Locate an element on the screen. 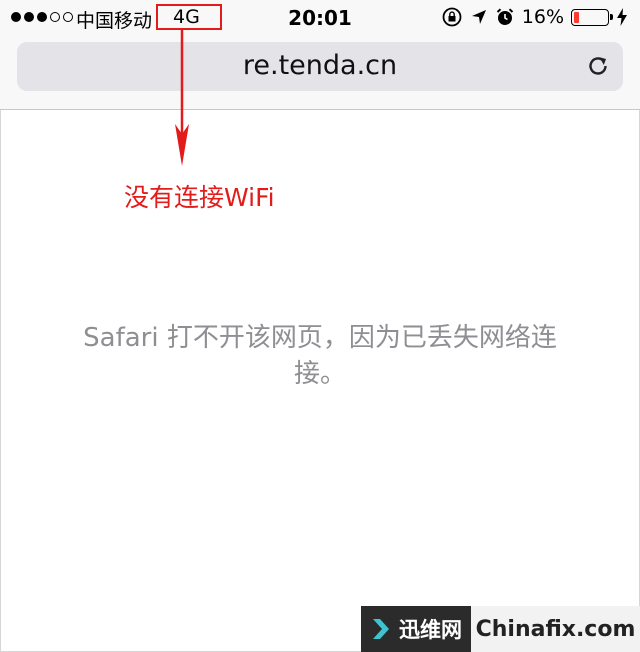 This screenshot has width=640, height=652. watermark-site: Chinafix.com is located at coordinates (555, 629).